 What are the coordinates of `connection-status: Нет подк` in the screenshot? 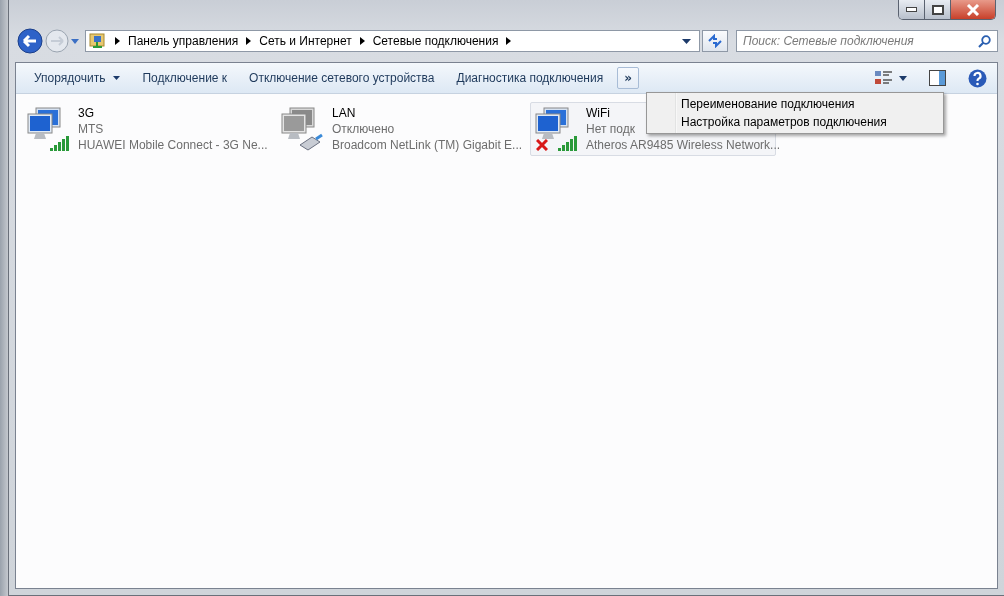 It's located at (610, 129).